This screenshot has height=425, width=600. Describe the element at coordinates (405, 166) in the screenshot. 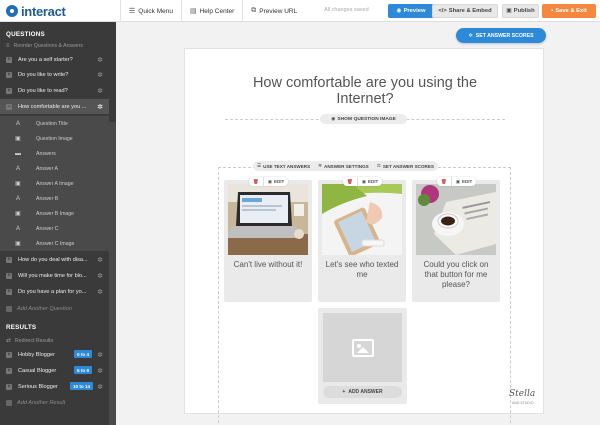

I see `answer-scores-button: ⚖ SET ANSWER SCORES` at that location.